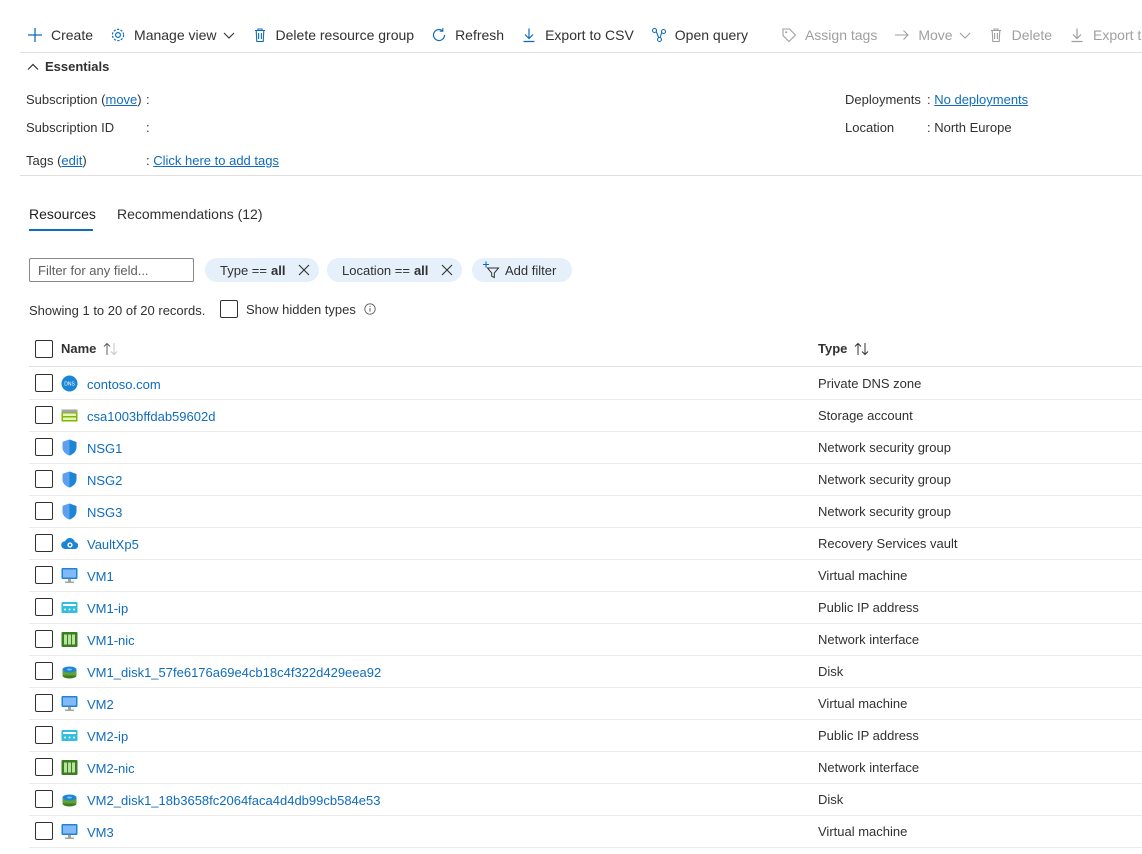  What do you see at coordinates (69, 735) in the screenshot?
I see `public-ip-icon` at bounding box center [69, 735].